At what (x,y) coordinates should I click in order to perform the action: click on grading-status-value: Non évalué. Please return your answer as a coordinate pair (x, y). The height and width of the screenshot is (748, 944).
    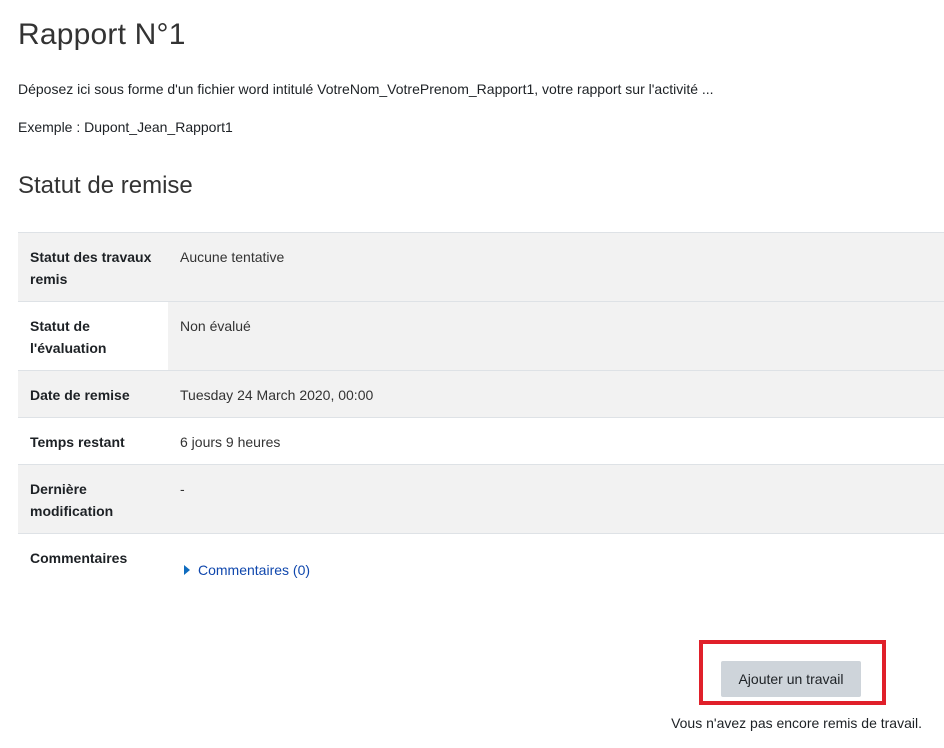
    Looking at the image, I should click on (556, 336).